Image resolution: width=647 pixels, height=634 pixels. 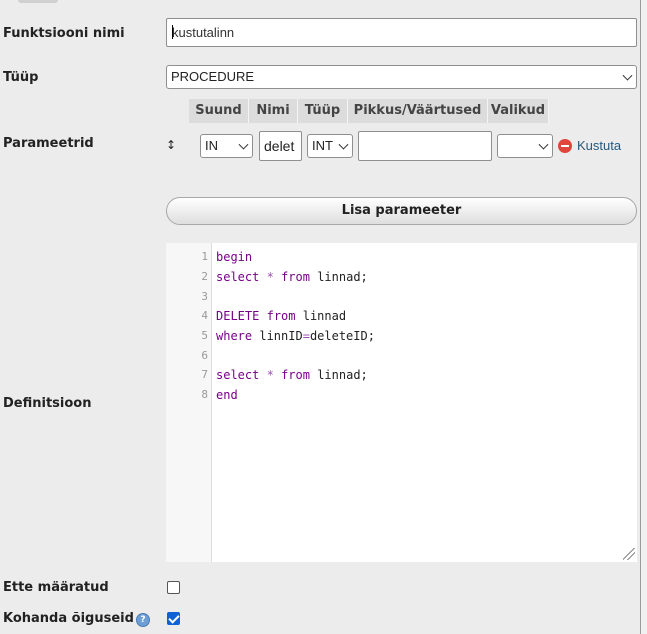 I want to click on param-header-name: Nimi, so click(x=273, y=111).